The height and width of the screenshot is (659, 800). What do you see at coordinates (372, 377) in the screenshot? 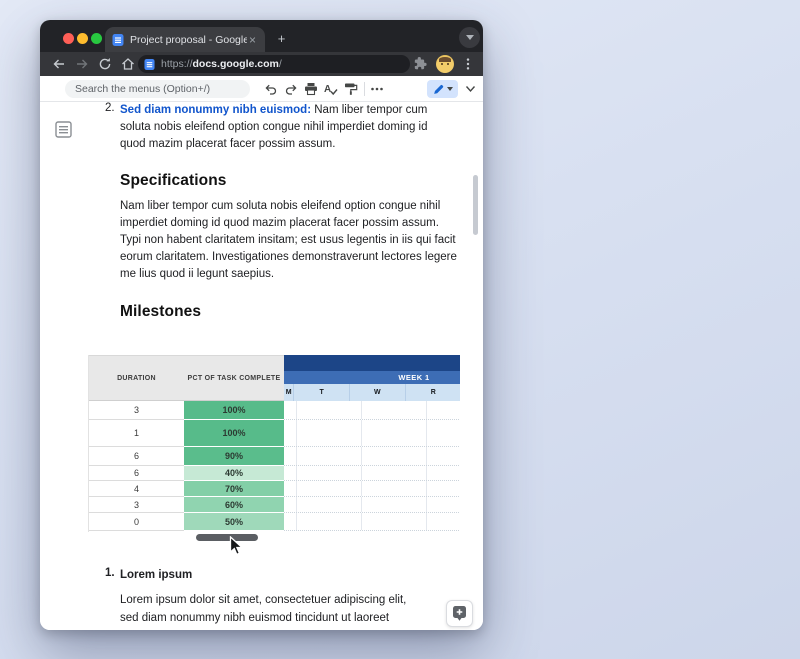
I see `week-band: WEEK 1` at bounding box center [372, 377].